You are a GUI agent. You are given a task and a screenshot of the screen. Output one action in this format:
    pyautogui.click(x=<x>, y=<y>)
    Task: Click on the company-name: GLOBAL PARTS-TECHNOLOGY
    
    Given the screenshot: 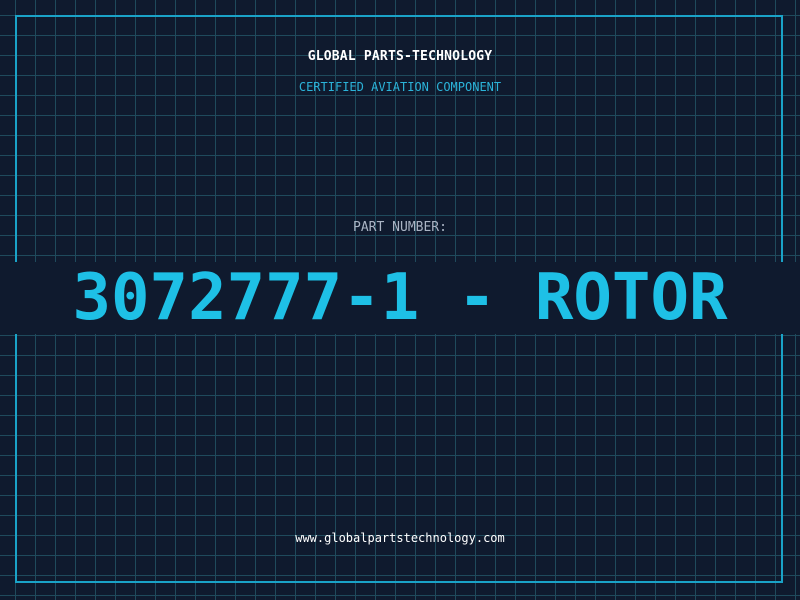 What is the action you would take?
    pyautogui.click(x=400, y=56)
    